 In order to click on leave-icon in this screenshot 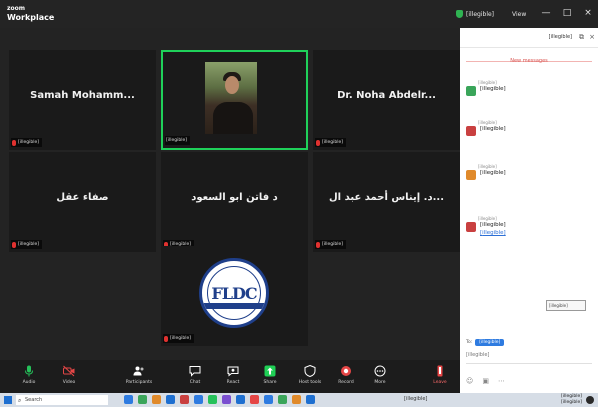, I will do `click(440, 371)`.